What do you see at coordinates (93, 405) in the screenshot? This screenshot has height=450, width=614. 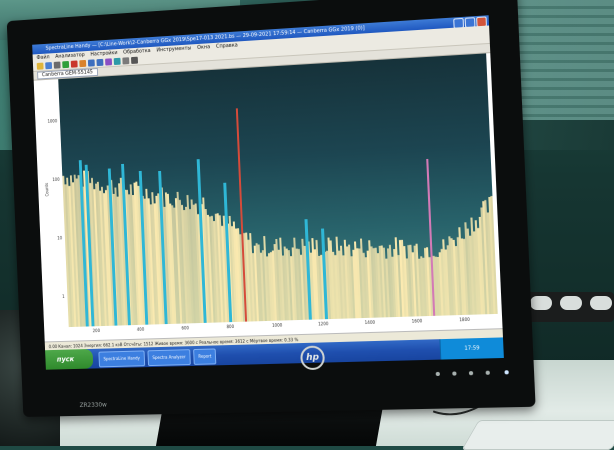 I see `model-label: ZR2330w` at bounding box center [93, 405].